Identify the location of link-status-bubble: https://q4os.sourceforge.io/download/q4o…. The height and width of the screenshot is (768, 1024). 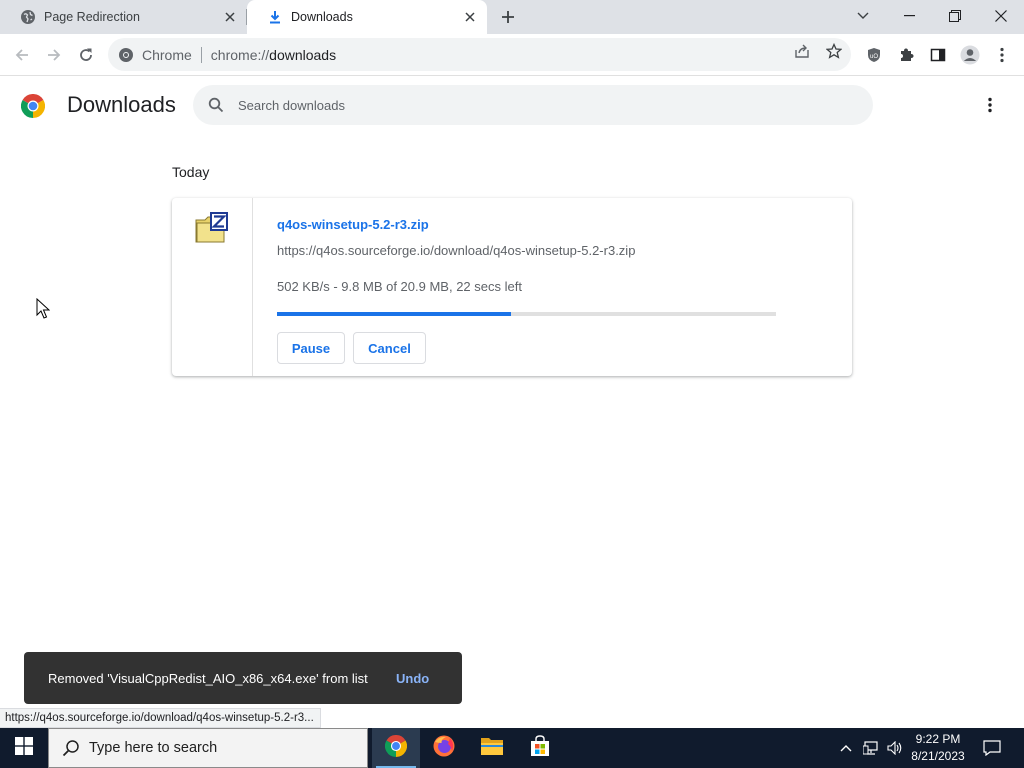
(160, 718).